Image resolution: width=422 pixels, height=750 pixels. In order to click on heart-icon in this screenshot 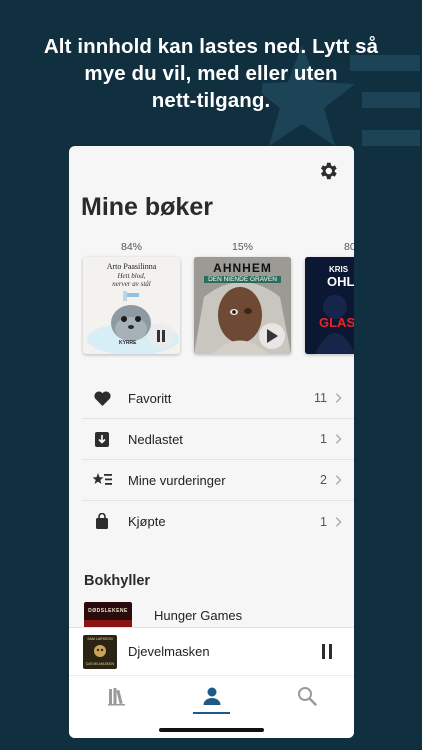, I will do `click(102, 398)`.